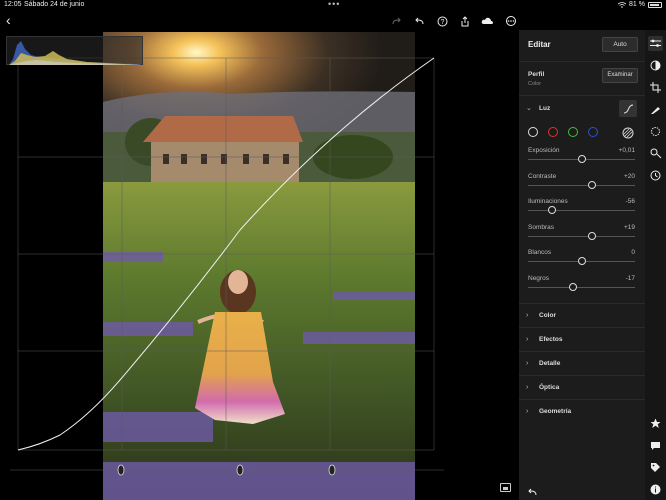 Image resolution: width=666 pixels, height=500 pixels. What do you see at coordinates (547, 315) in the screenshot?
I see `section-label: Color` at bounding box center [547, 315].